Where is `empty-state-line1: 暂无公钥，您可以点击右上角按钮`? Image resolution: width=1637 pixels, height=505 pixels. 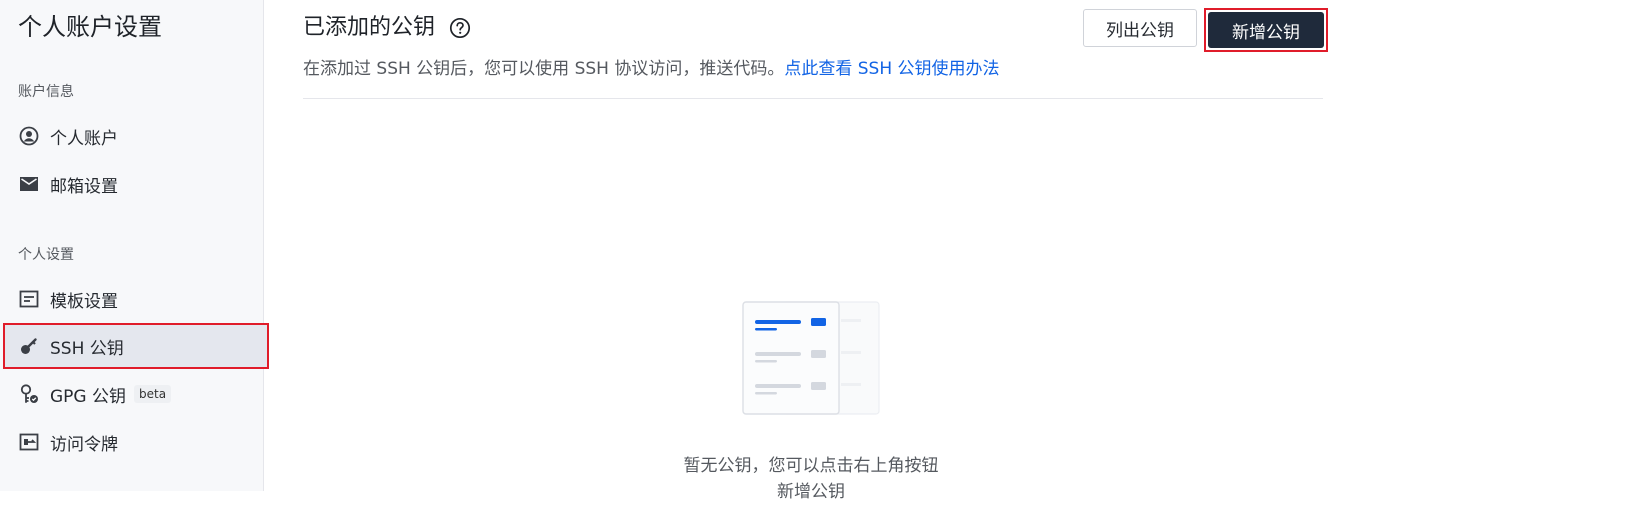
empty-state-line1: 暂无公钥，您可以点击右上角按钮 is located at coordinates (811, 466).